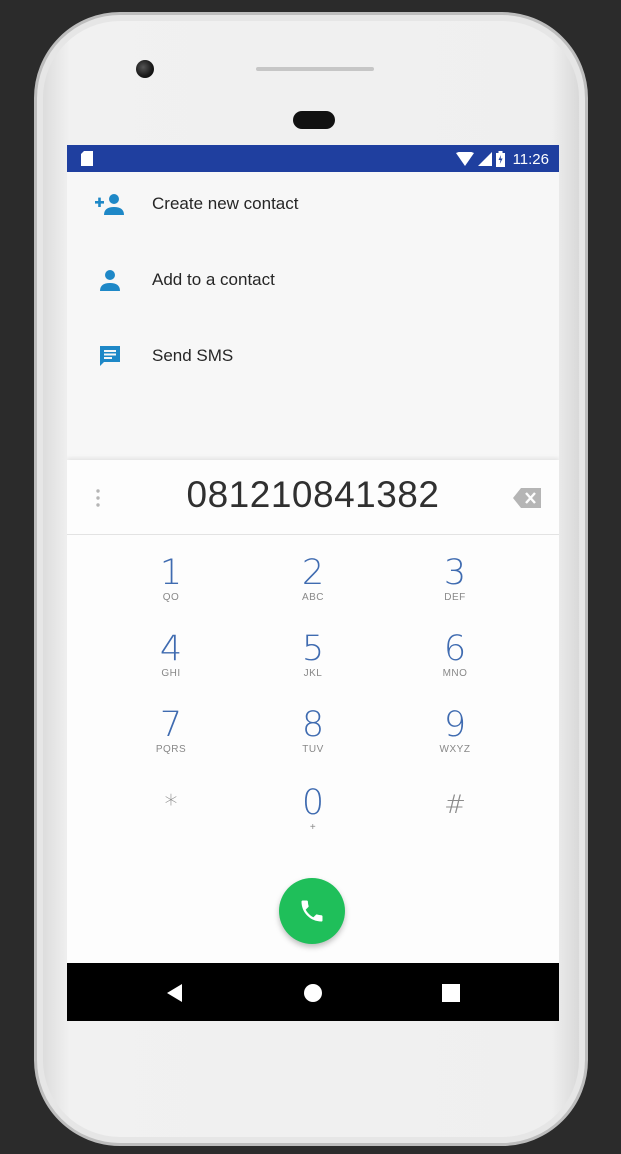  What do you see at coordinates (313, 803) in the screenshot?
I see `key-digit: 0` at bounding box center [313, 803].